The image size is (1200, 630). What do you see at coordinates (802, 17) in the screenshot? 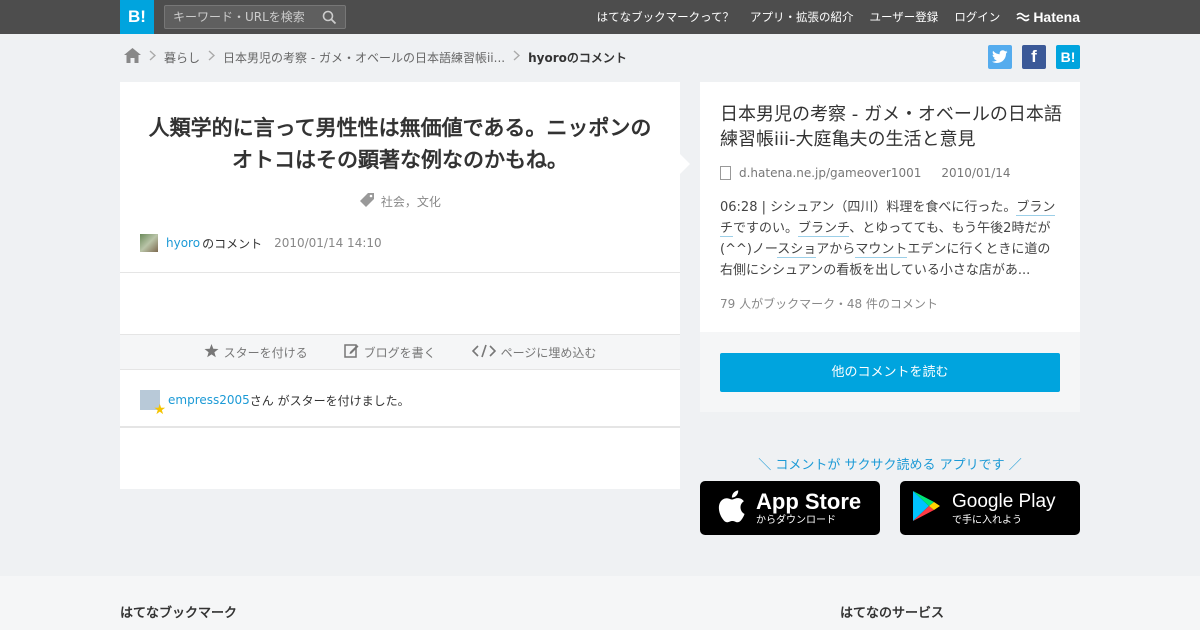
I see `nav-apps: アプリ・拡張の紹介` at bounding box center [802, 17].